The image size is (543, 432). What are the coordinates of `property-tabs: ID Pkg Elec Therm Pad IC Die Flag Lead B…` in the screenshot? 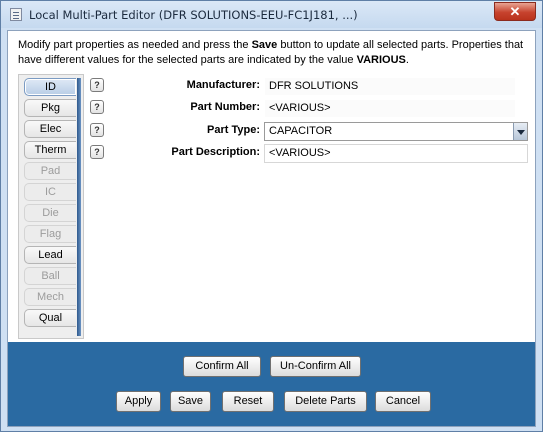 It's located at (51, 206).